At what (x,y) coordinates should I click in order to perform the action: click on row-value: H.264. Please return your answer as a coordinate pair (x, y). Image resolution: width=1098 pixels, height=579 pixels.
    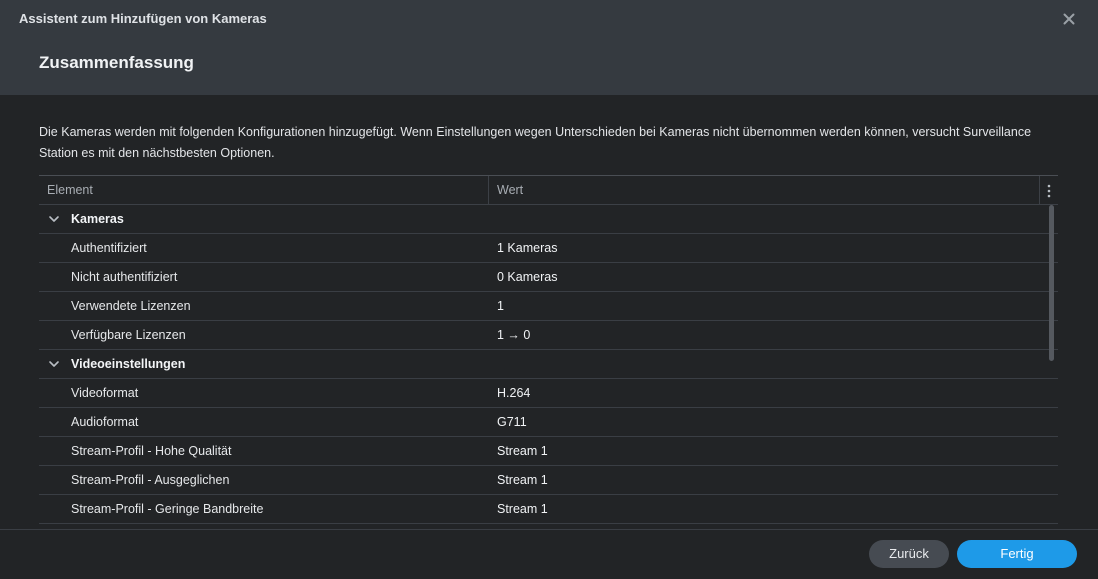
    Looking at the image, I should click on (514, 393).